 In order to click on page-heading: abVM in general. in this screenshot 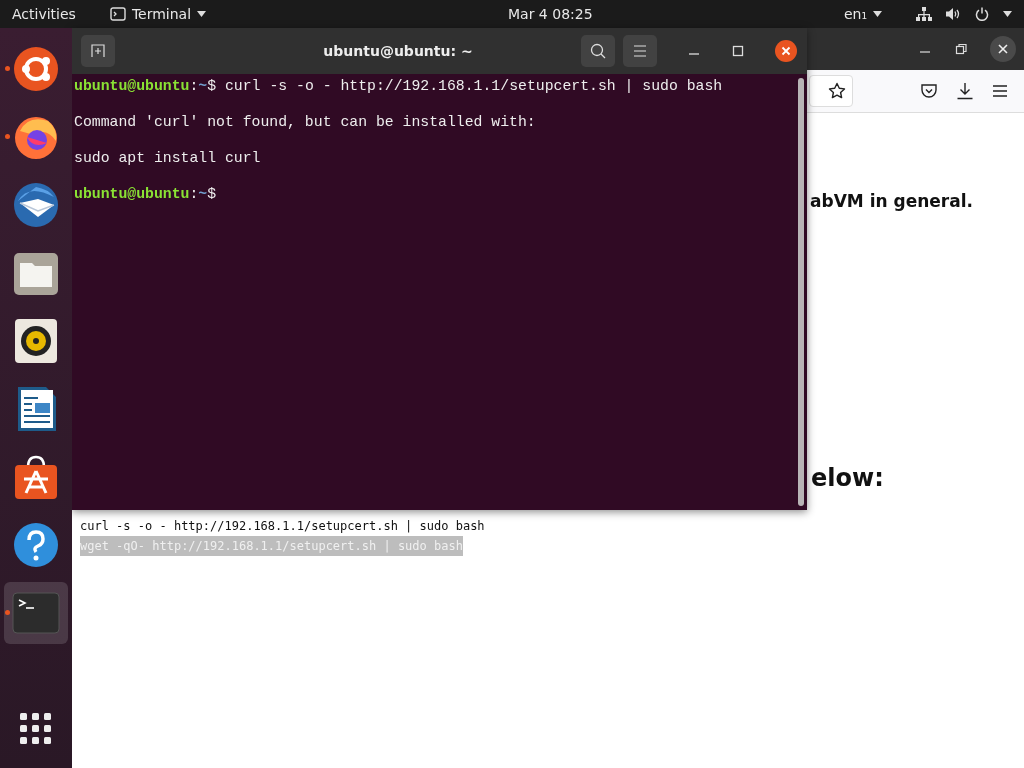, I will do `click(891, 201)`.